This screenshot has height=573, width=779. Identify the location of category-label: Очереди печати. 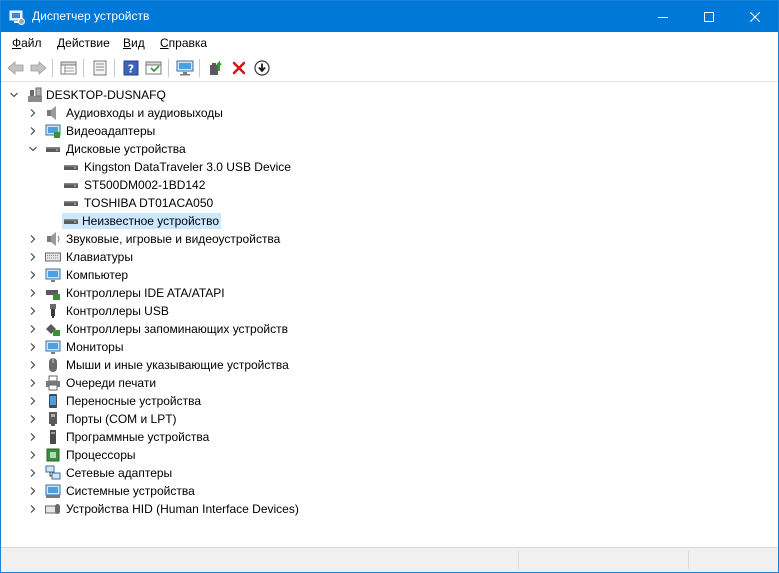
(111, 383).